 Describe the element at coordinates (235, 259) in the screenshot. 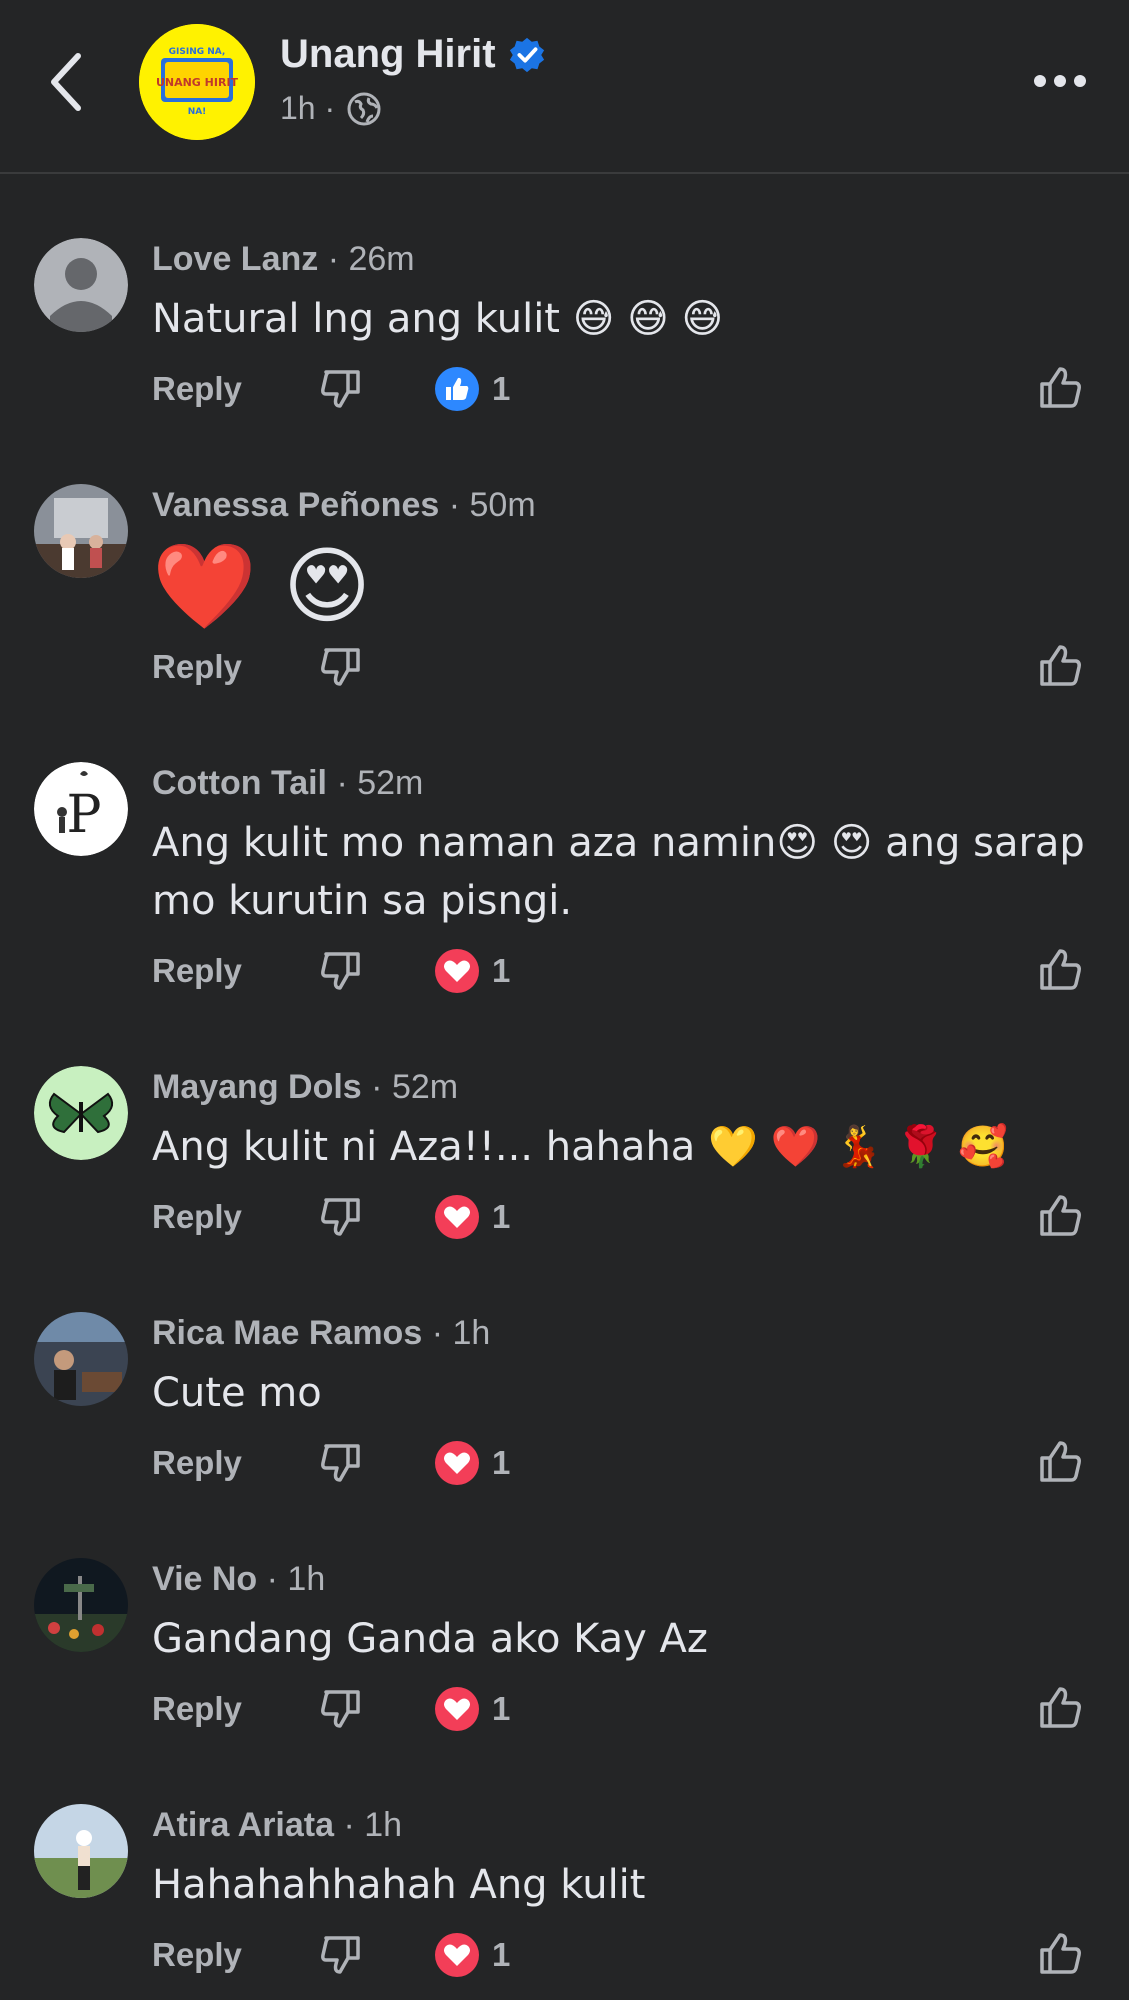

I see `comment-author: Love Lanz` at that location.